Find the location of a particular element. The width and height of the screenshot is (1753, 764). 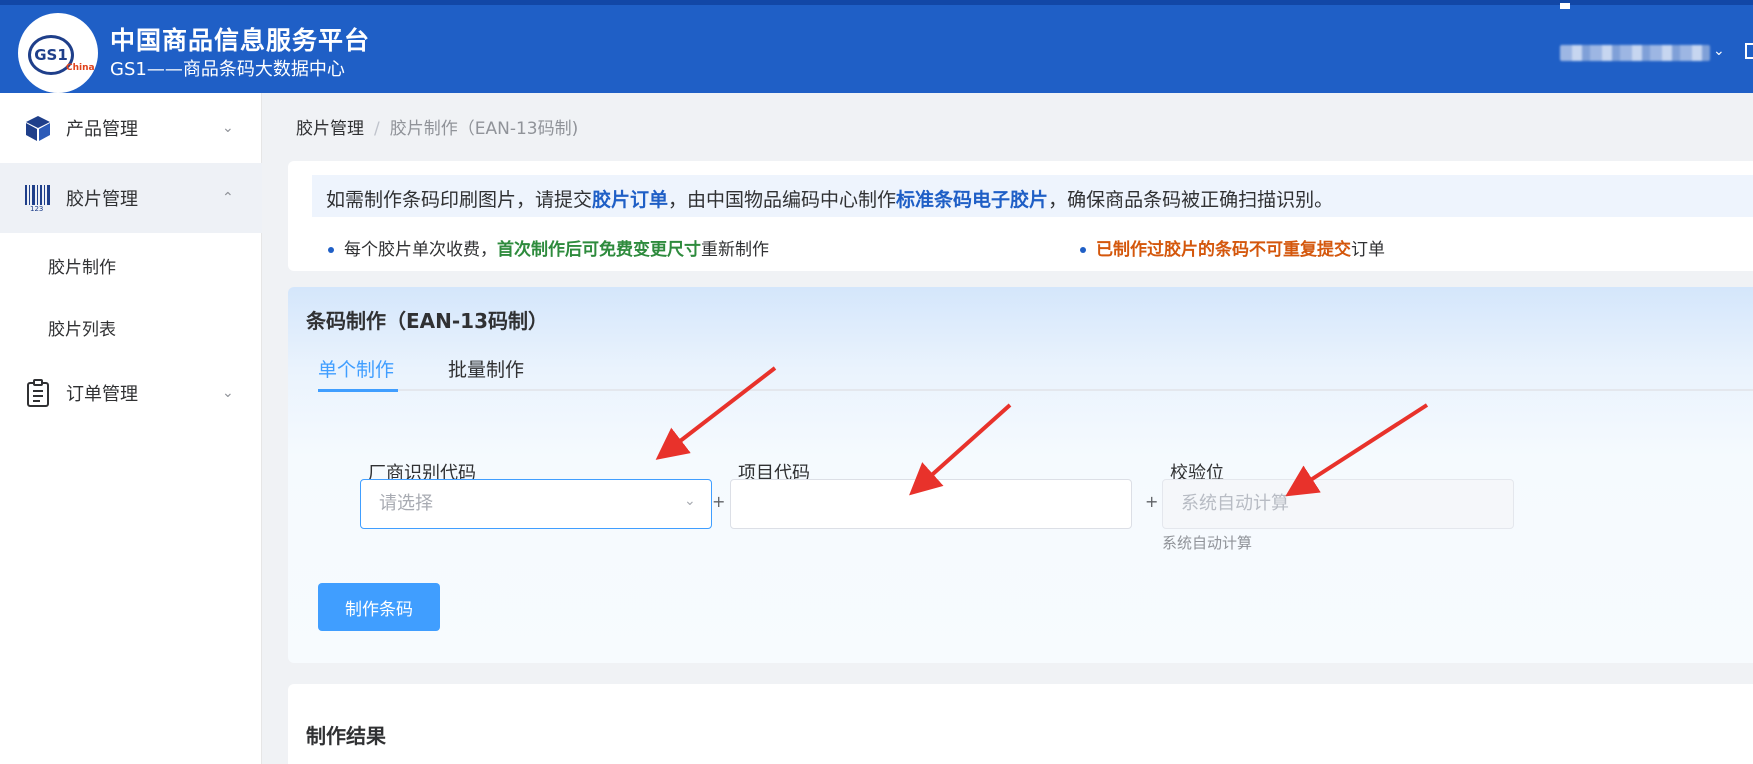

make-barcode-button: 制作条码 is located at coordinates (379, 607).